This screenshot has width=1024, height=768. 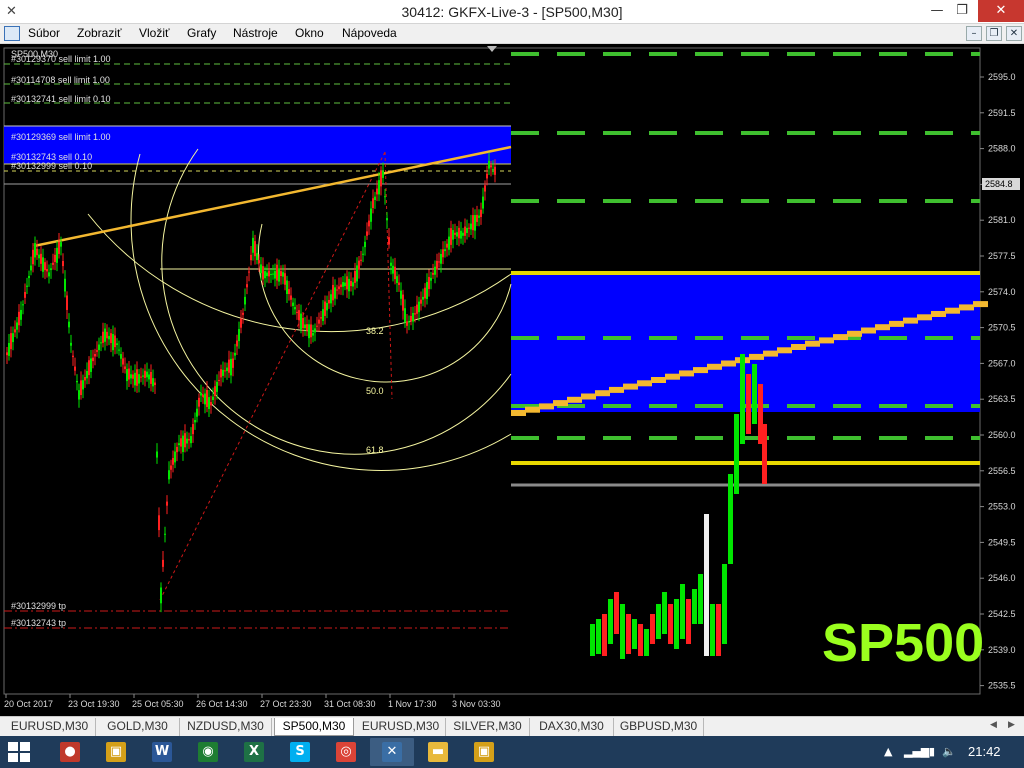 I want to click on chart-window-icon, so click(x=12, y=33).